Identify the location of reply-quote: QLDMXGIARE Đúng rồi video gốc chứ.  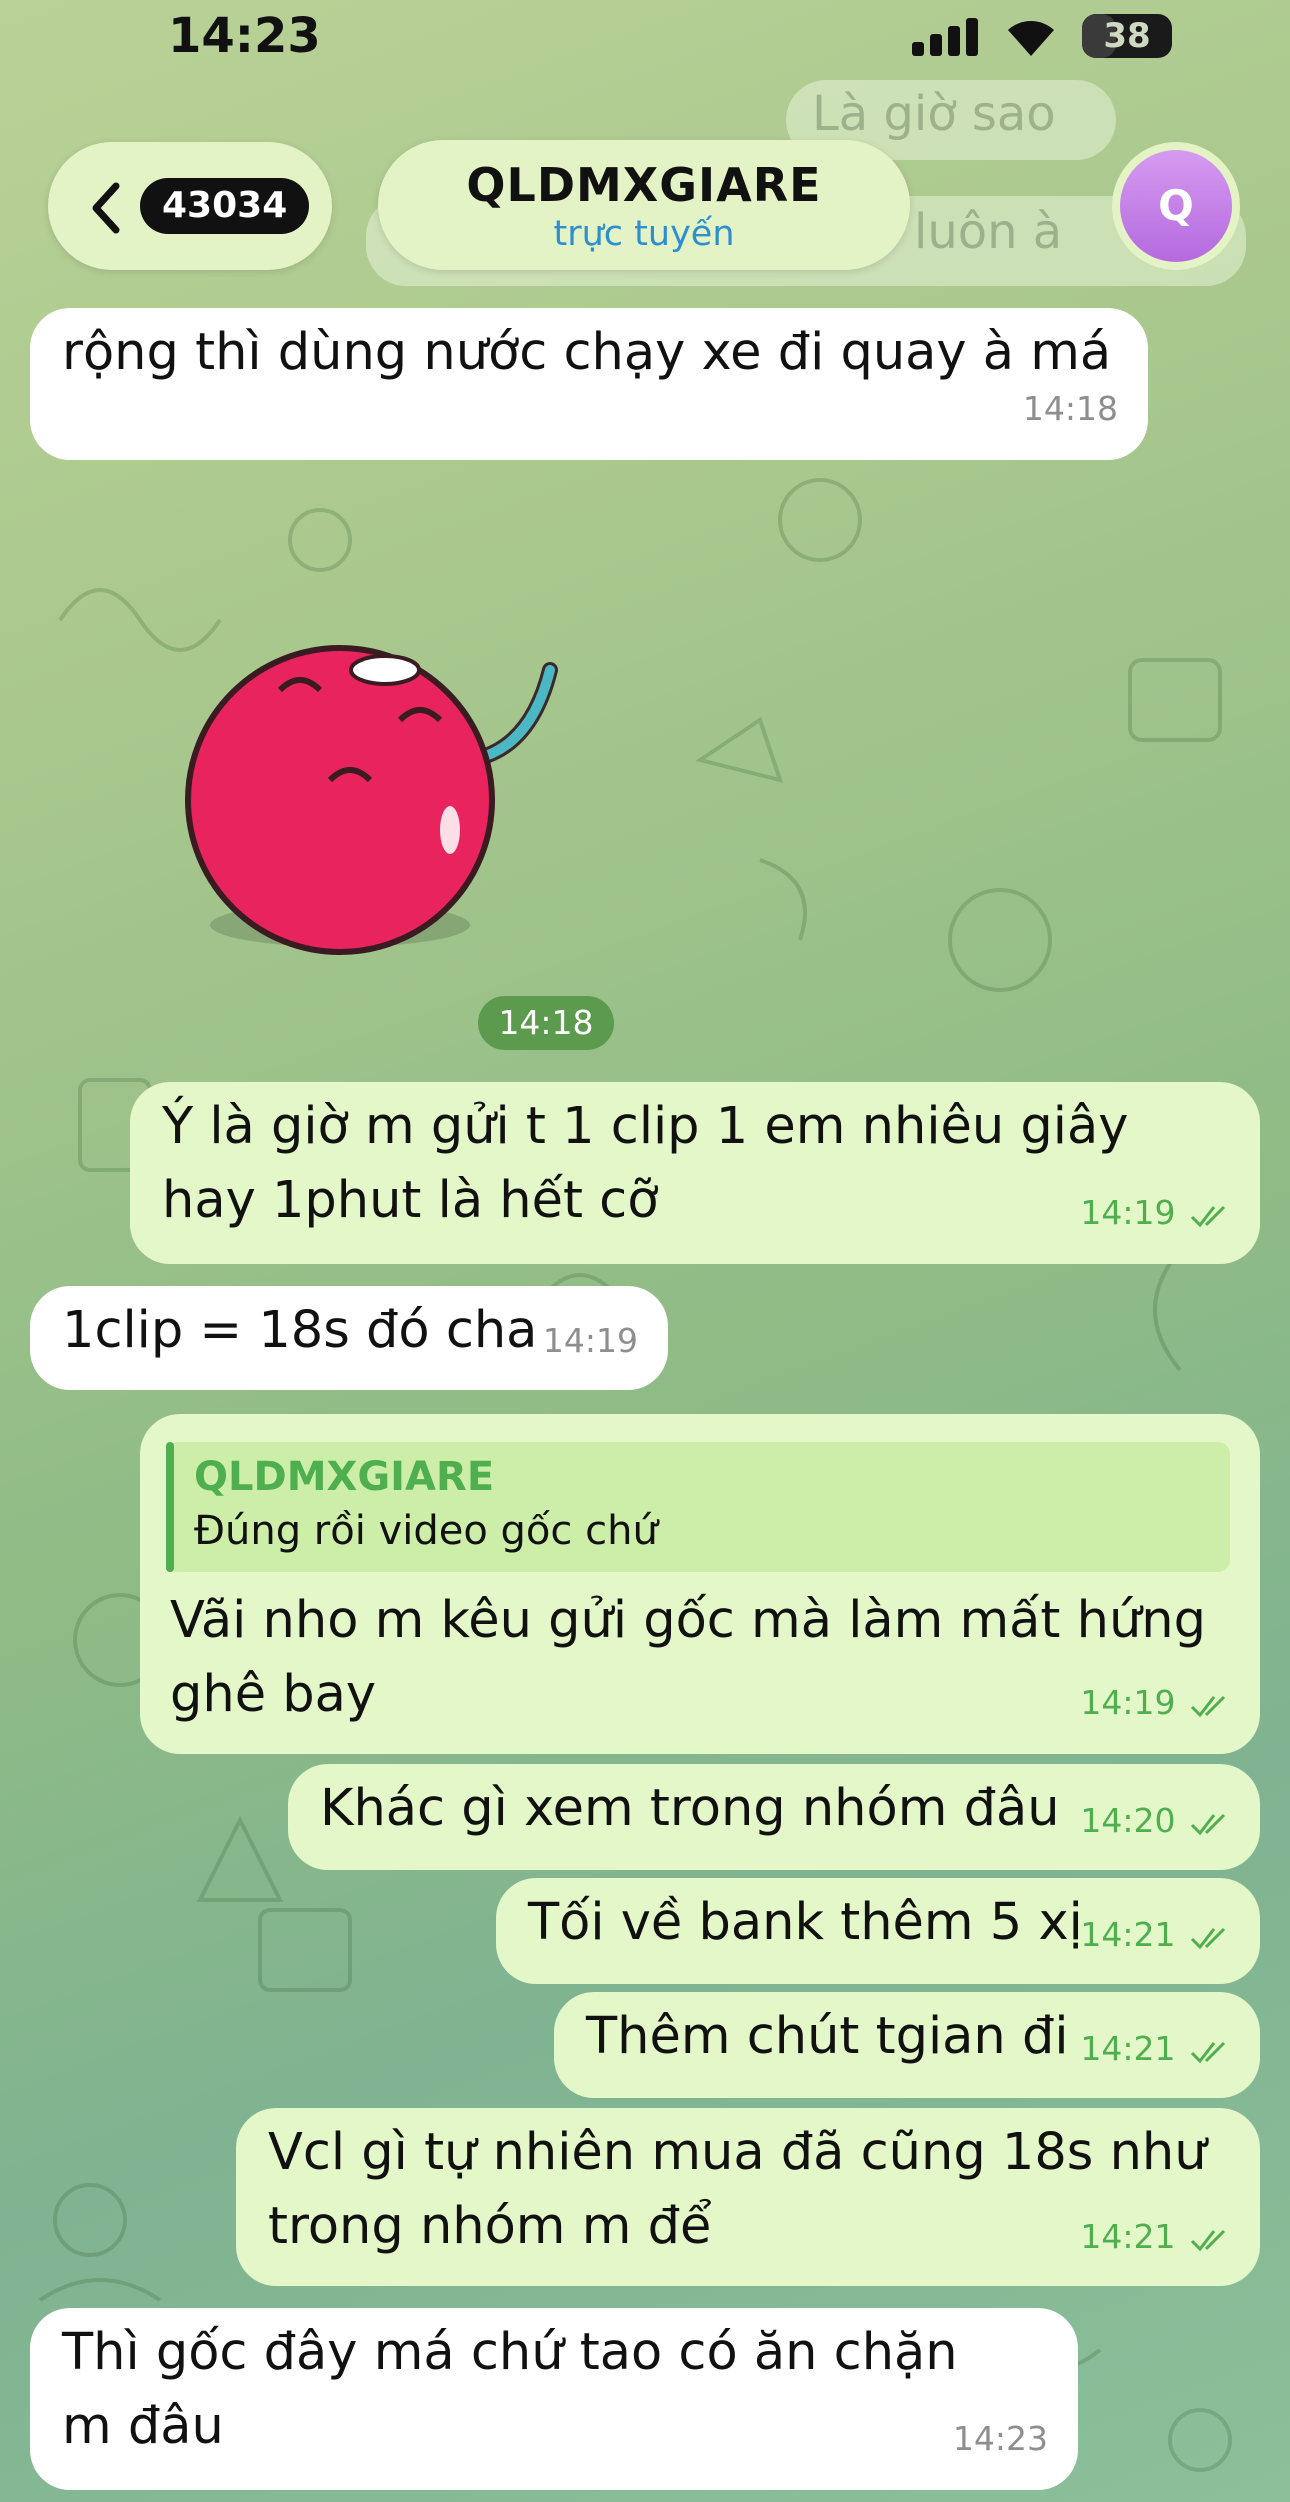
(698, 1507).